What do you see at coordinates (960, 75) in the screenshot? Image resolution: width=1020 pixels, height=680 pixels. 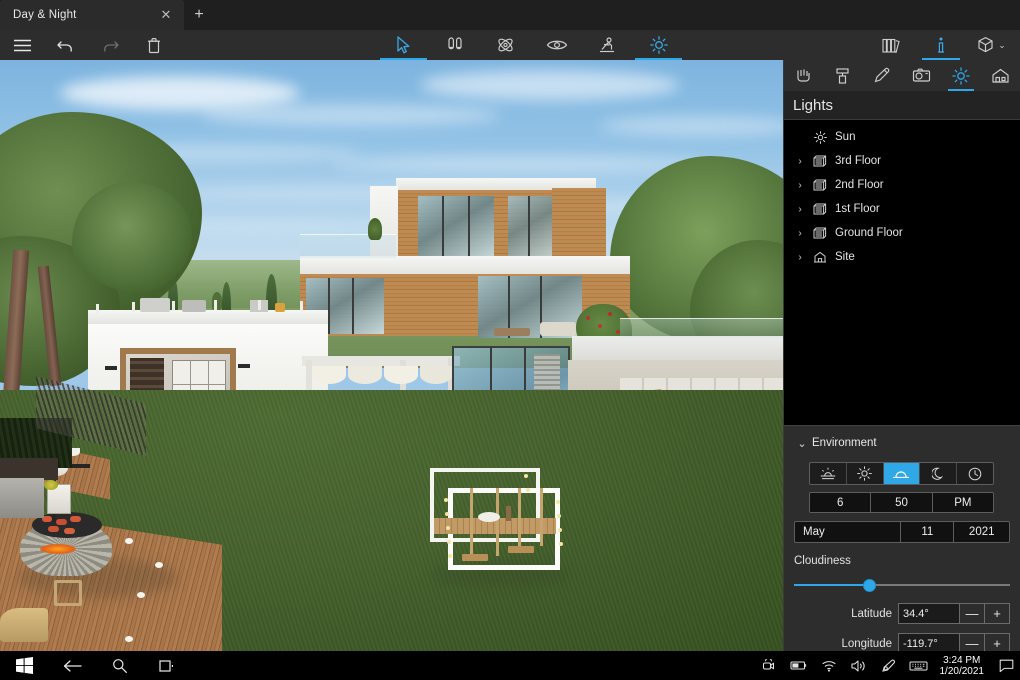 I see `tab-lighting` at bounding box center [960, 75].